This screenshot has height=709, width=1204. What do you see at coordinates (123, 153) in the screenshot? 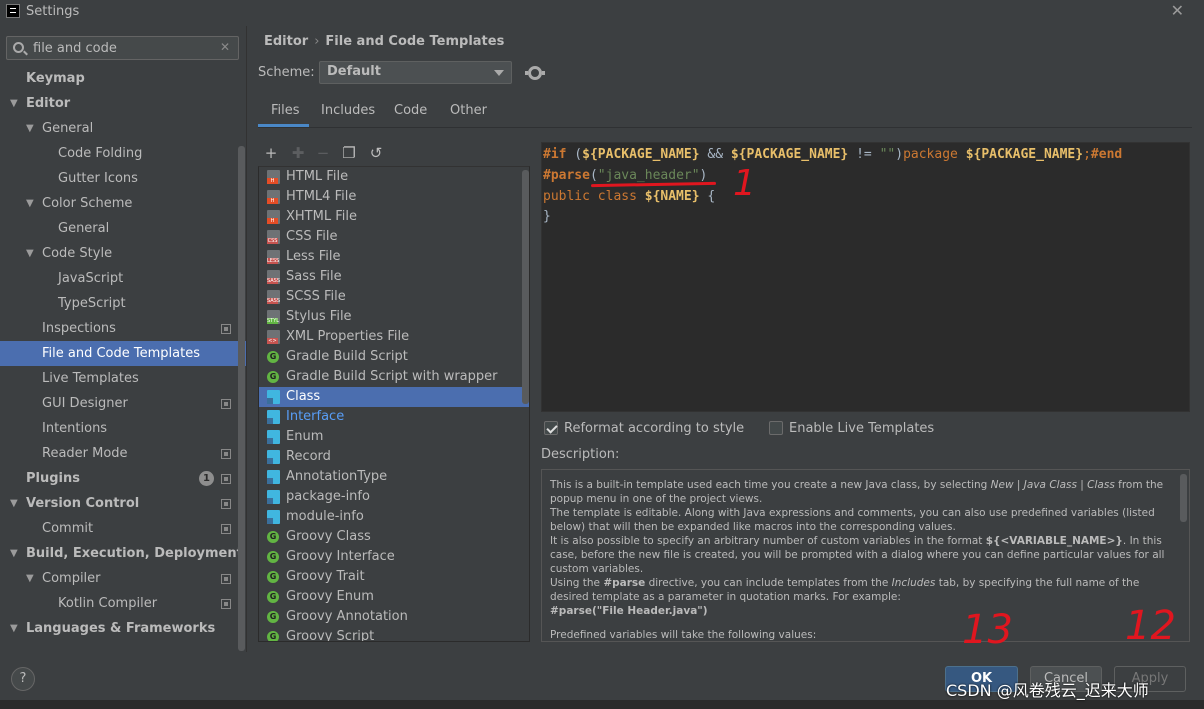
I see `sidebar-item-code-folding: Code Folding` at bounding box center [123, 153].